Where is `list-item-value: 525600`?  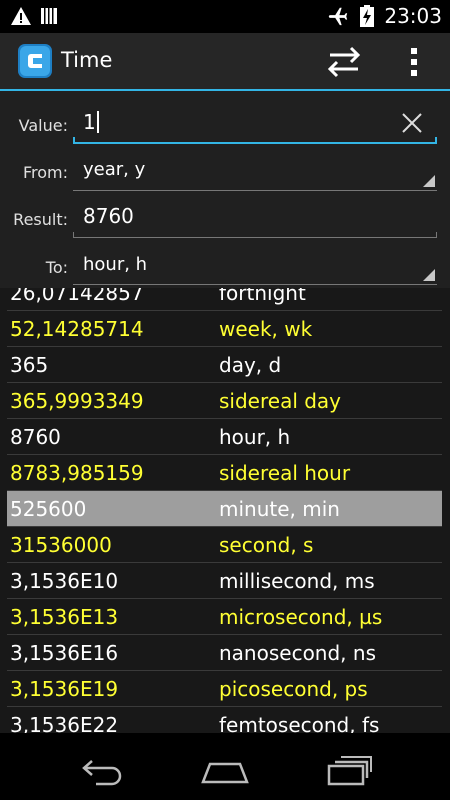
list-item-value: 525600 is located at coordinates (48, 509).